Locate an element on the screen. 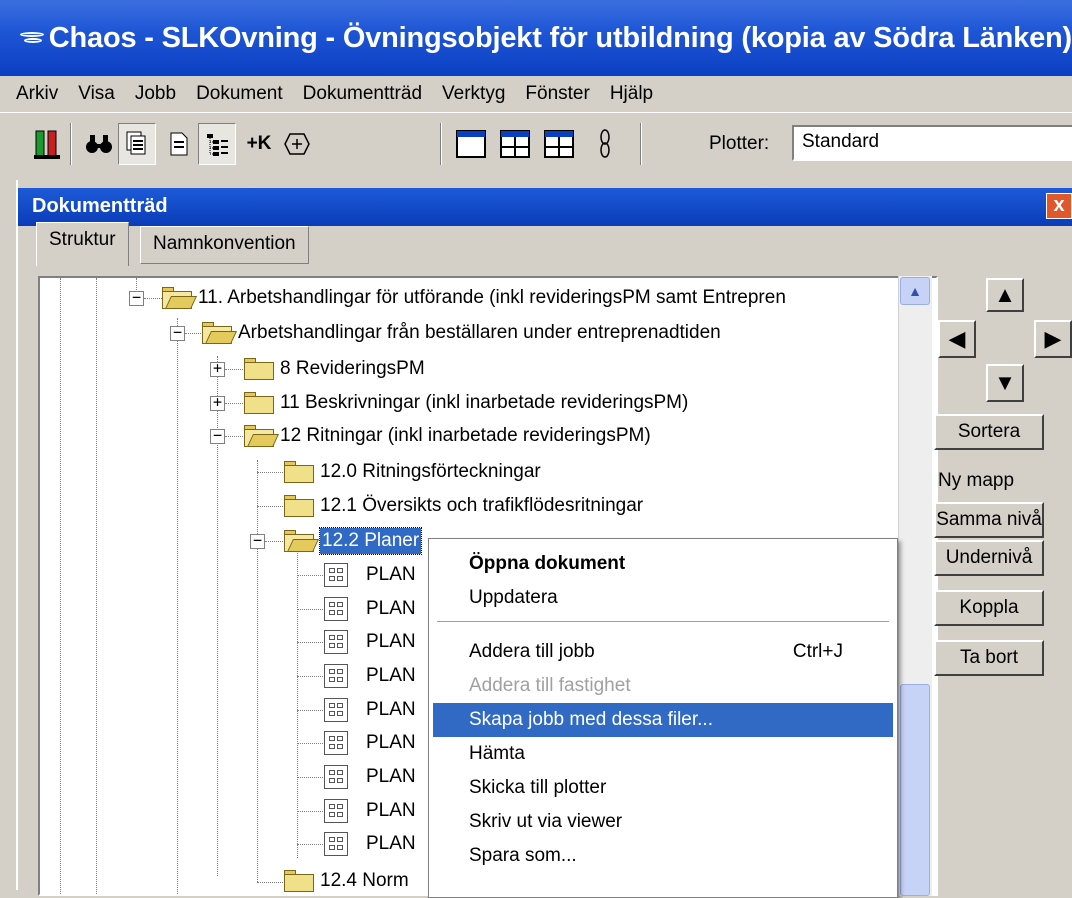 The height and width of the screenshot is (898, 1072). layout-3-button is located at coordinates (559, 144).